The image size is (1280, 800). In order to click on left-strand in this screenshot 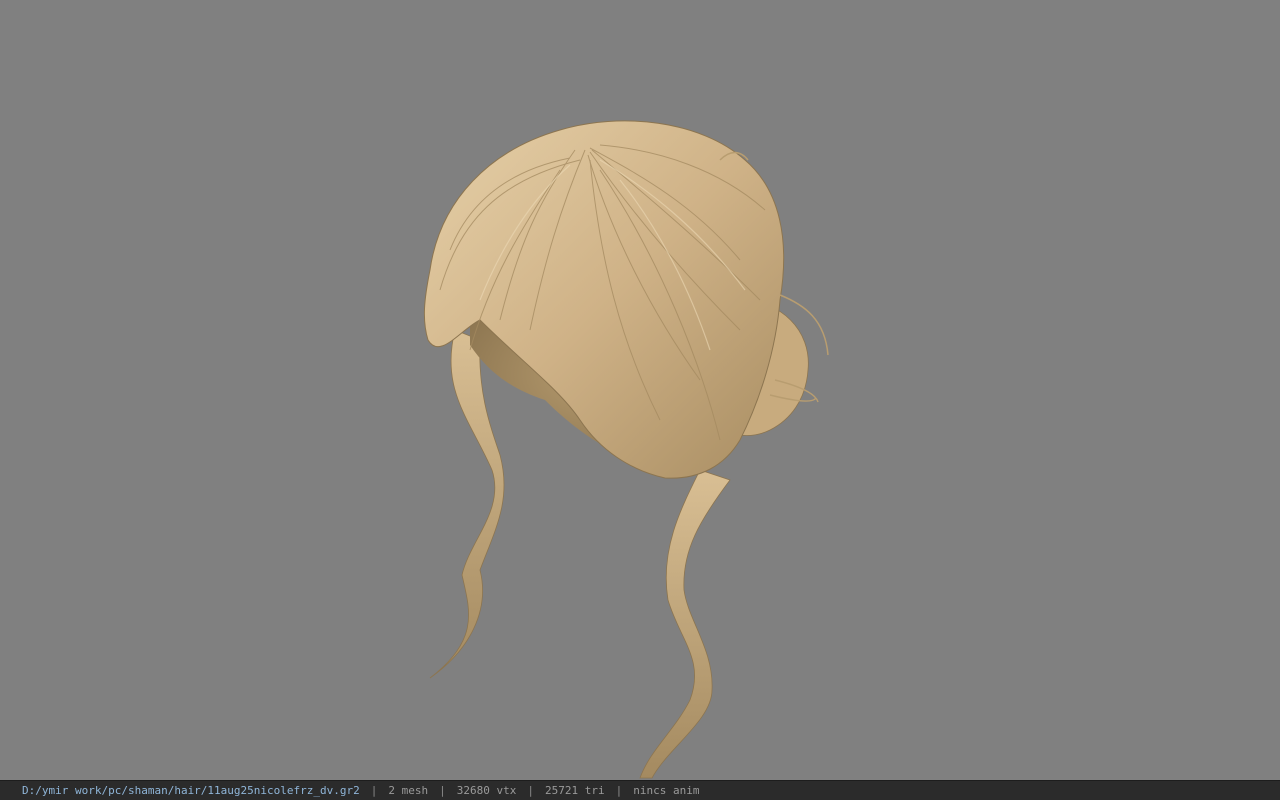, I will do `click(467, 504)`.